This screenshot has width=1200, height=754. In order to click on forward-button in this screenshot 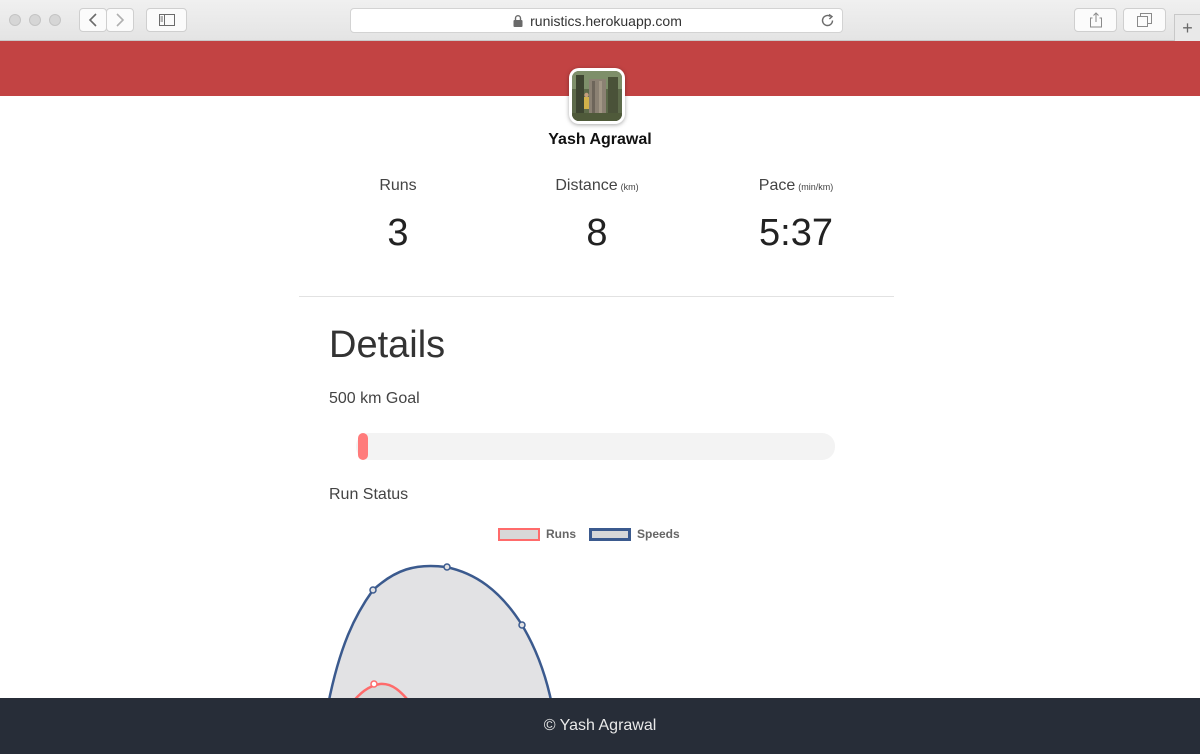, I will do `click(120, 20)`.